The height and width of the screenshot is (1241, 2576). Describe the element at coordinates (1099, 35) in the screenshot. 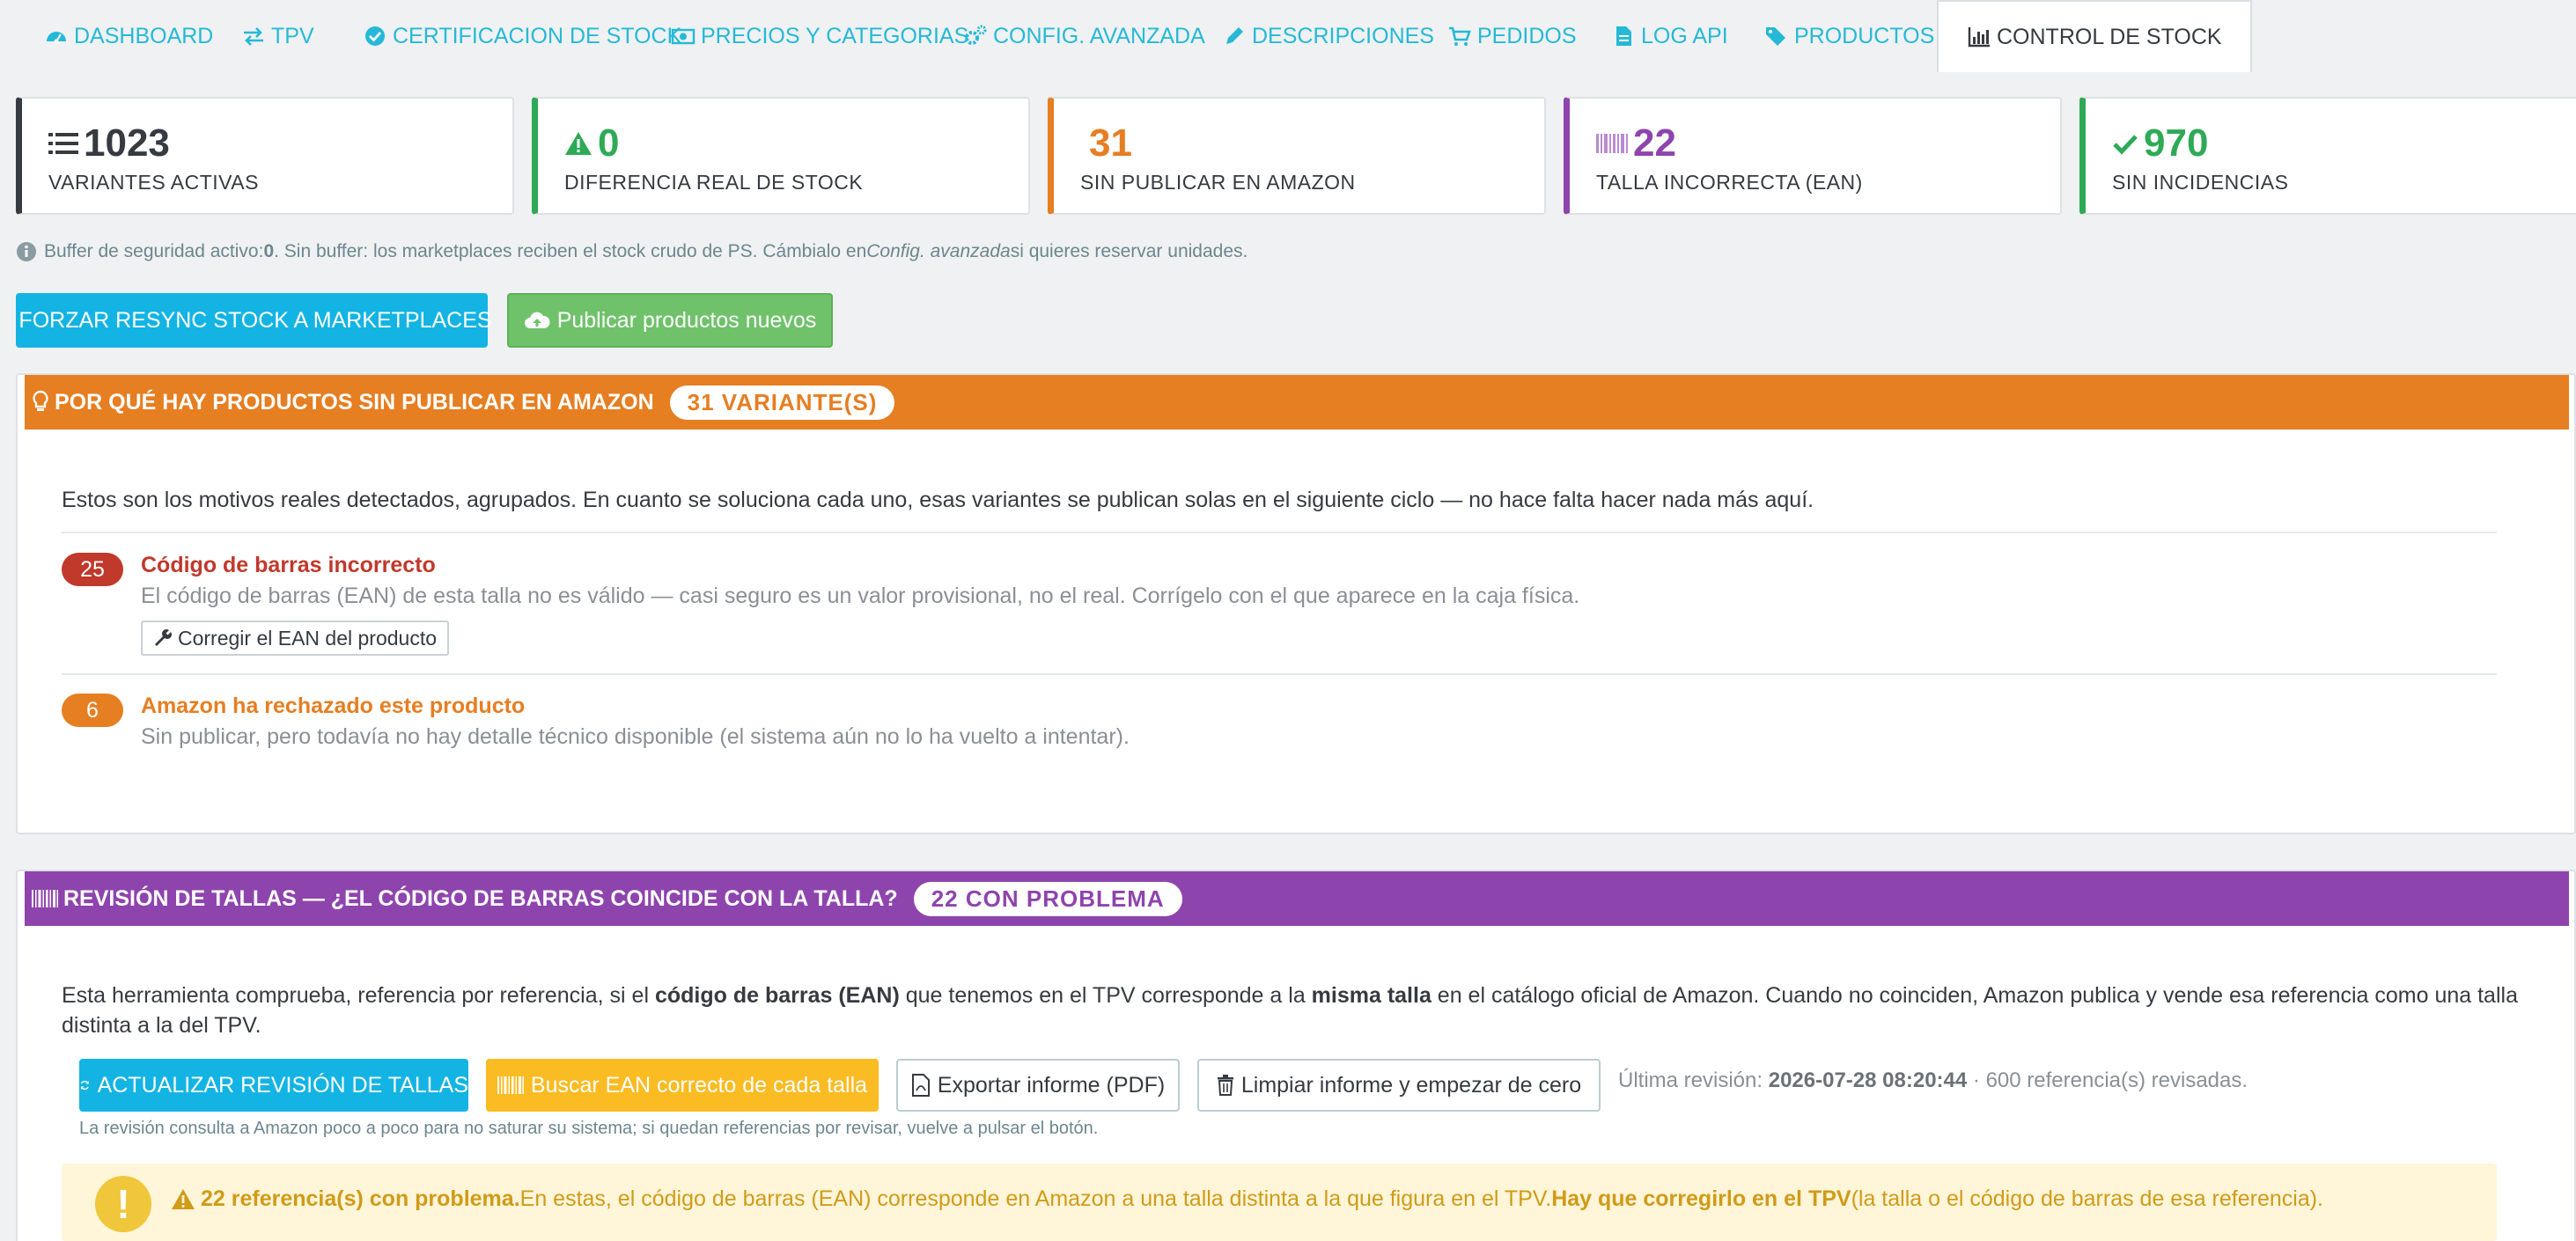

I see `tab-label: CONFIG. AVANZADA` at that location.